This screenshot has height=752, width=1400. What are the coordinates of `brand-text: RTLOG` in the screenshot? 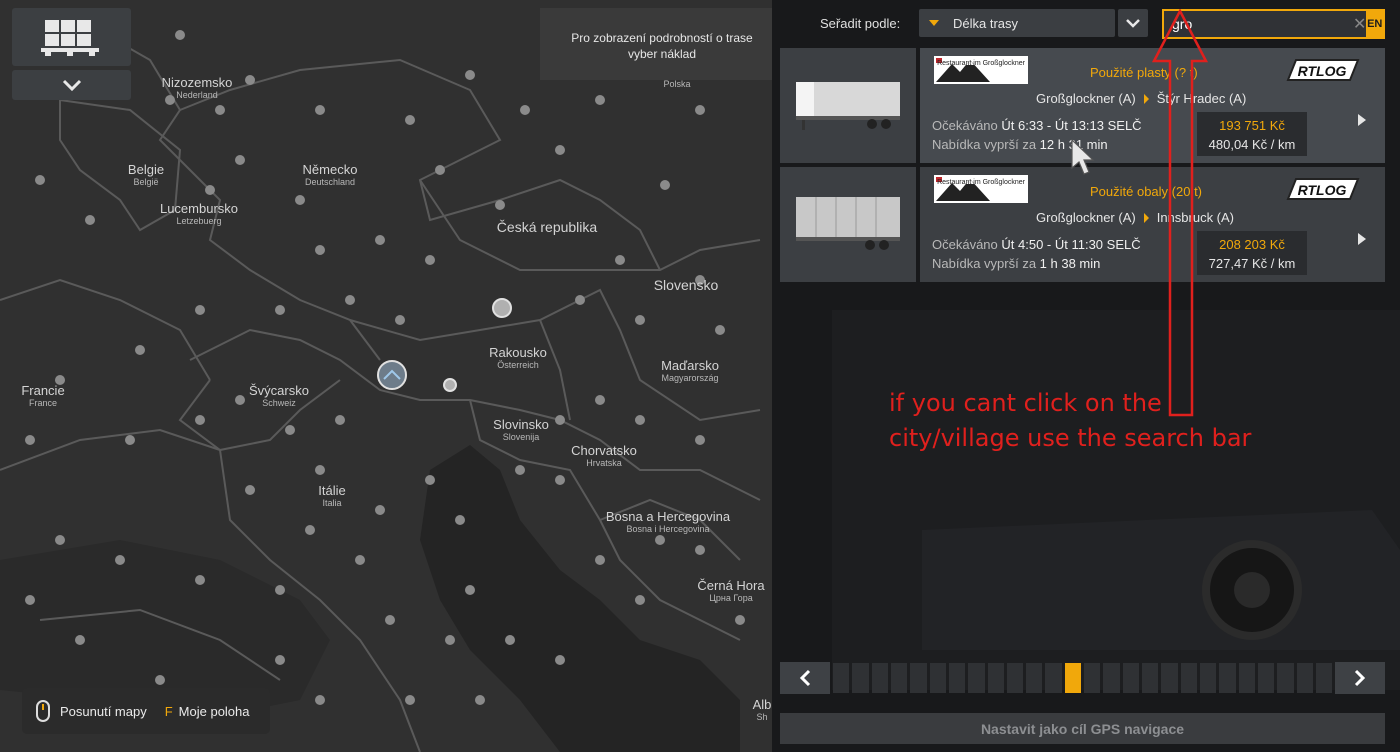 It's located at (1322, 71).